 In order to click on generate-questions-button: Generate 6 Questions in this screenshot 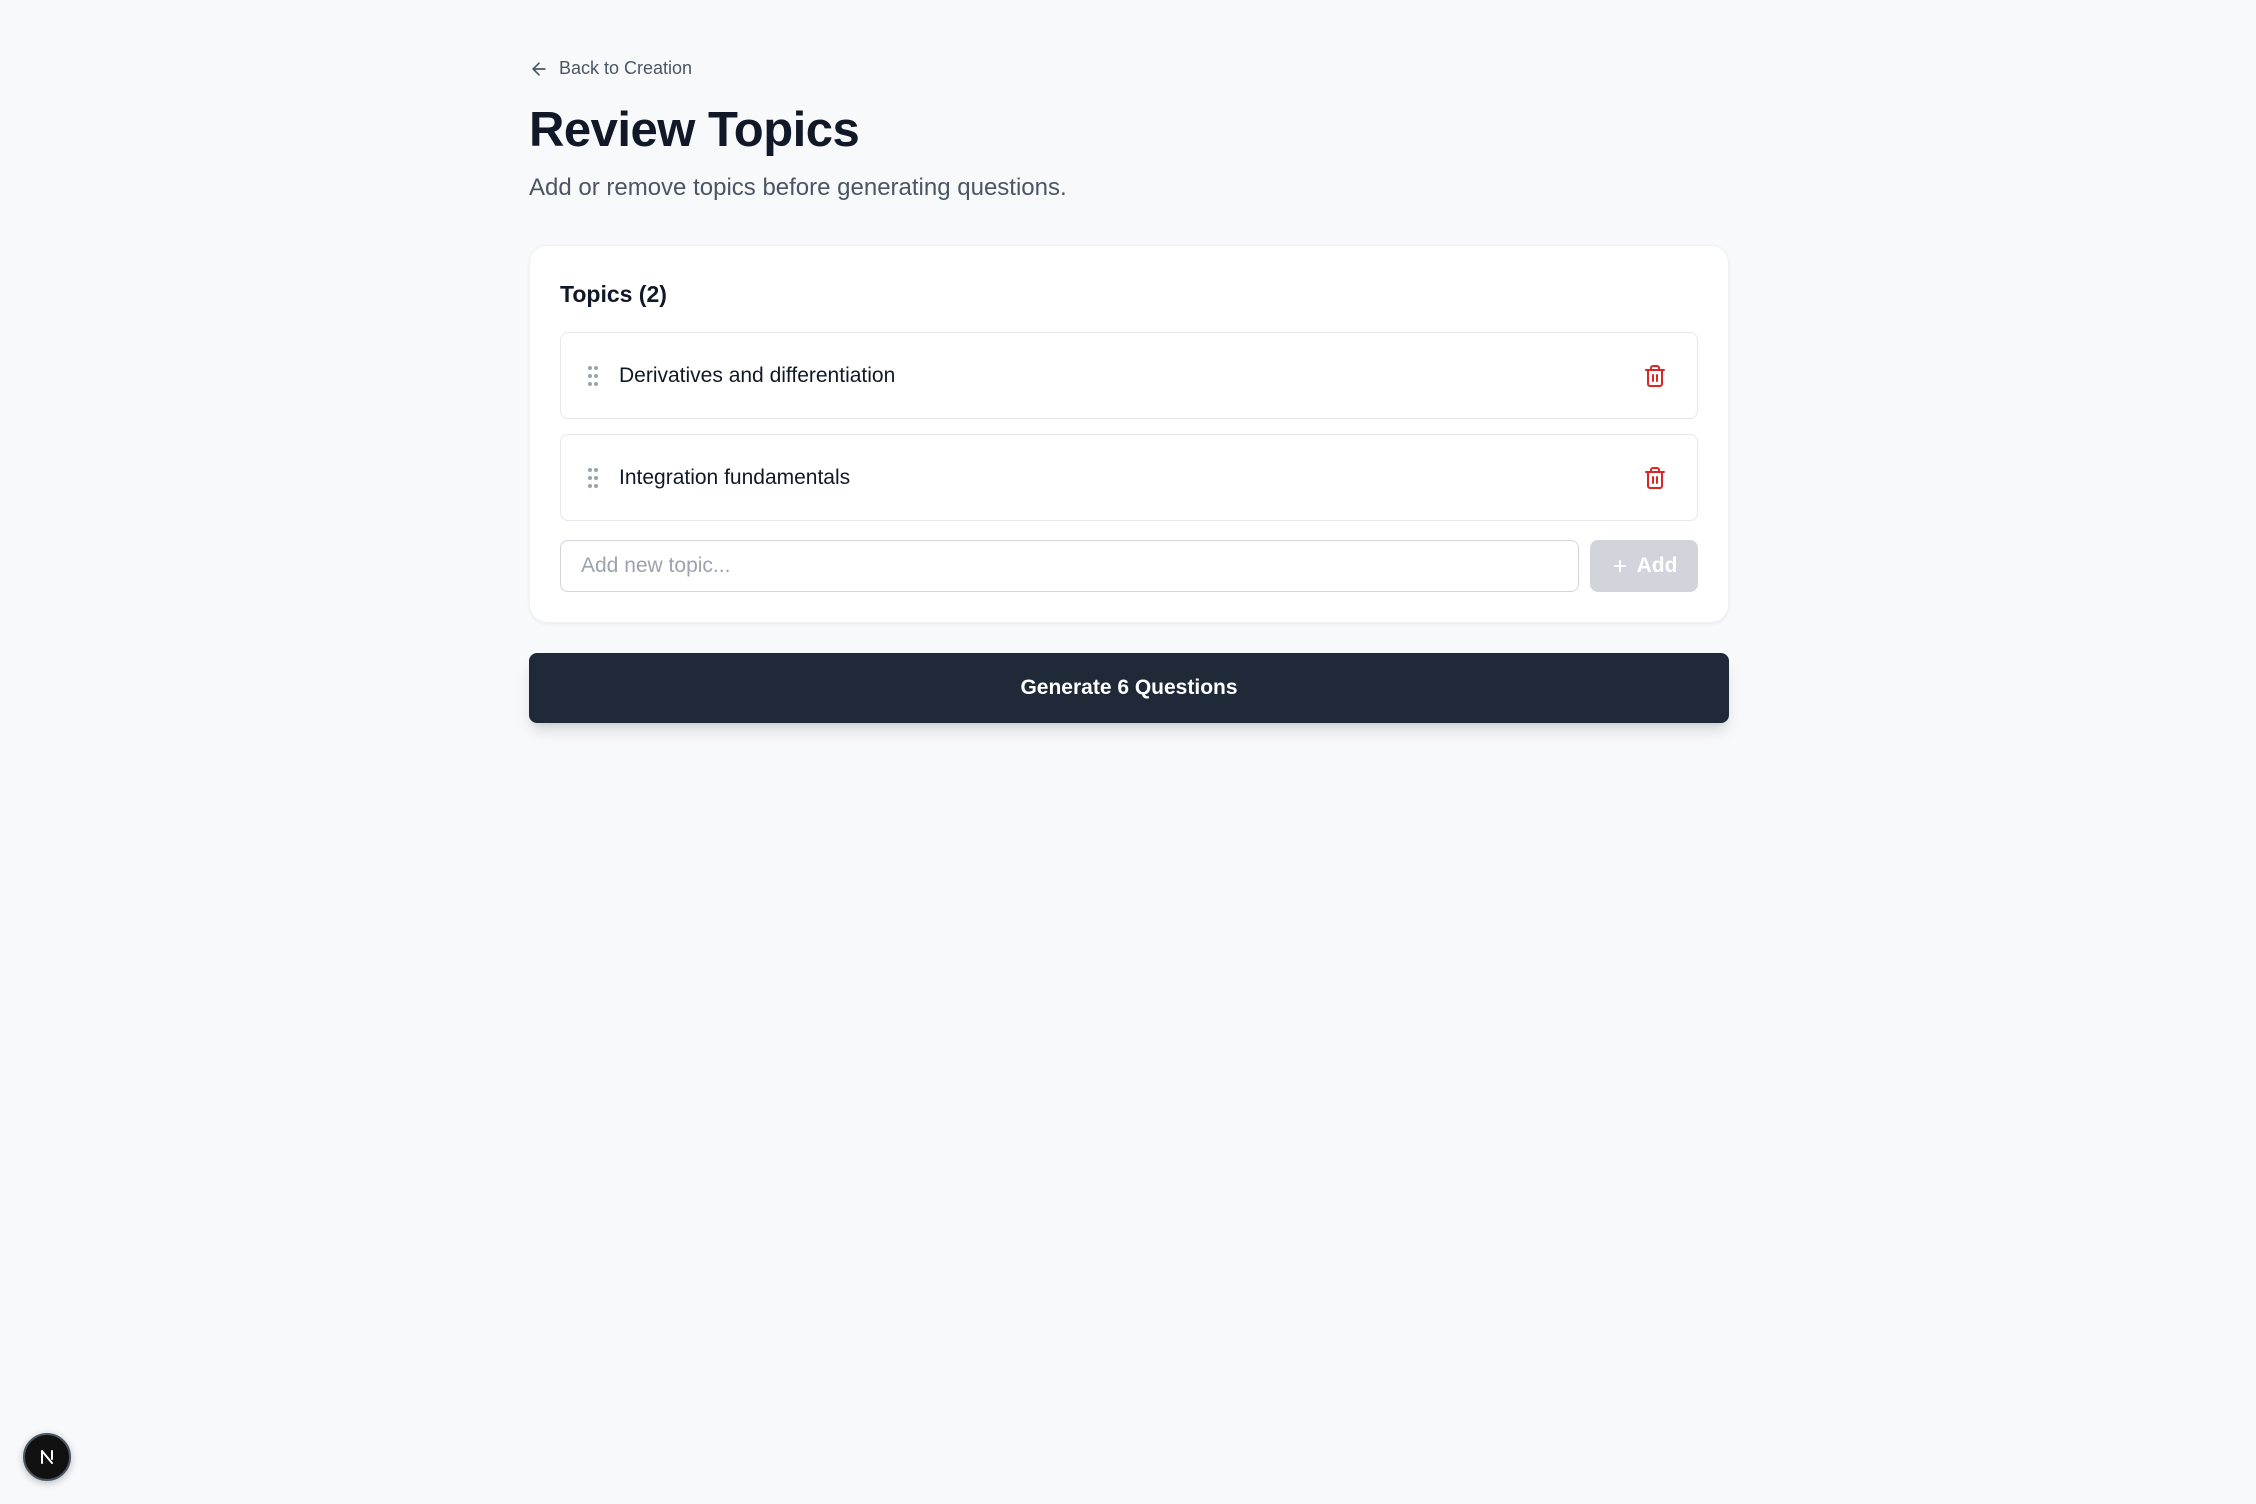, I will do `click(1129, 688)`.